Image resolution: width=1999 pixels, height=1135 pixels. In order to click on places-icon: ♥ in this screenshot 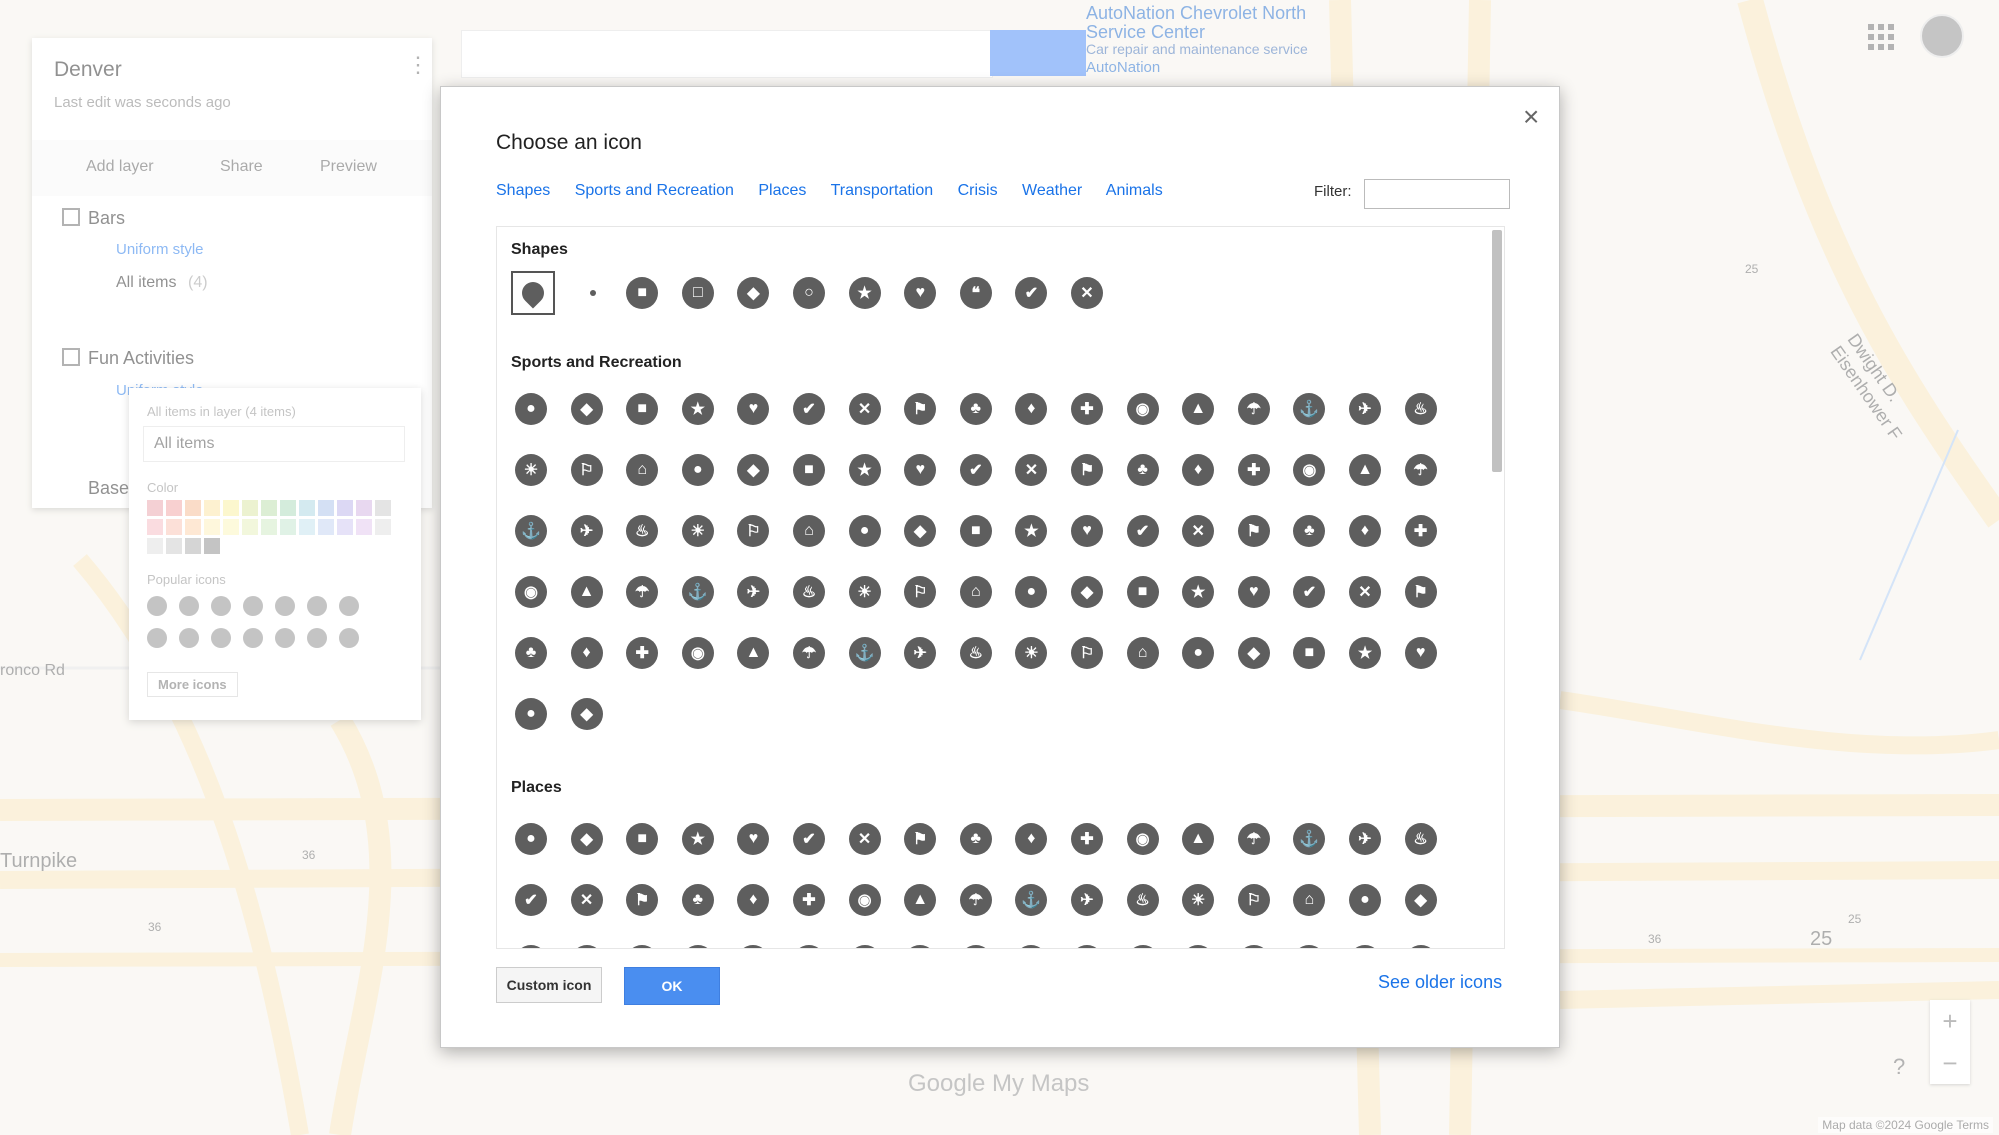, I will do `click(753, 839)`.